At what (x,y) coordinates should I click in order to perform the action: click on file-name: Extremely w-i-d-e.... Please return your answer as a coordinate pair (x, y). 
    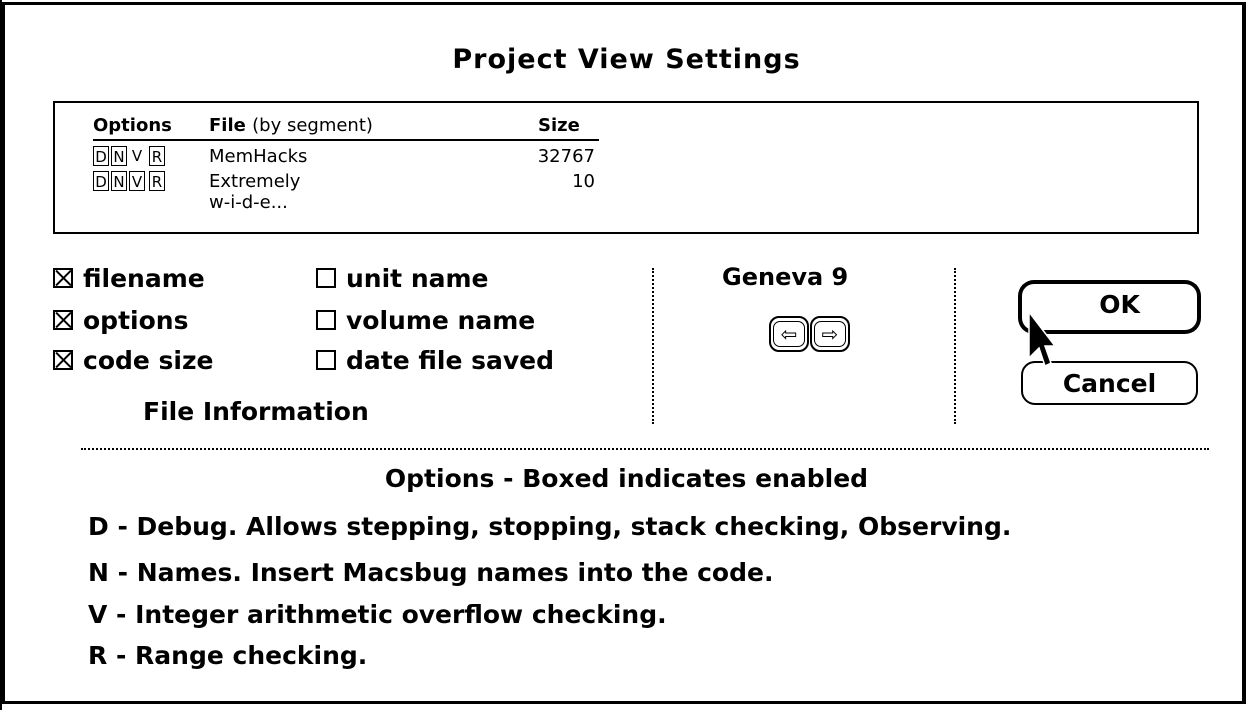
    Looking at the image, I should click on (255, 192).